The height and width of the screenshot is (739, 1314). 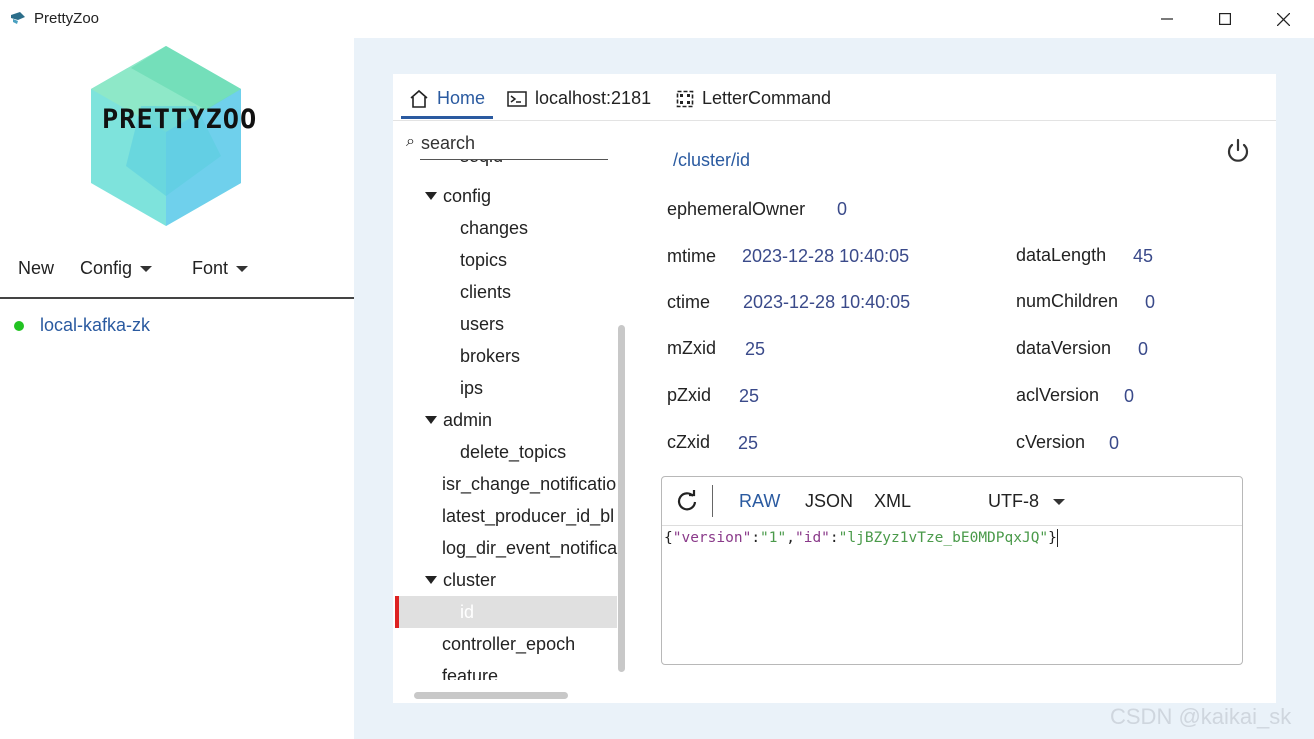 I want to click on mtime-label: mtime, so click(x=691, y=256).